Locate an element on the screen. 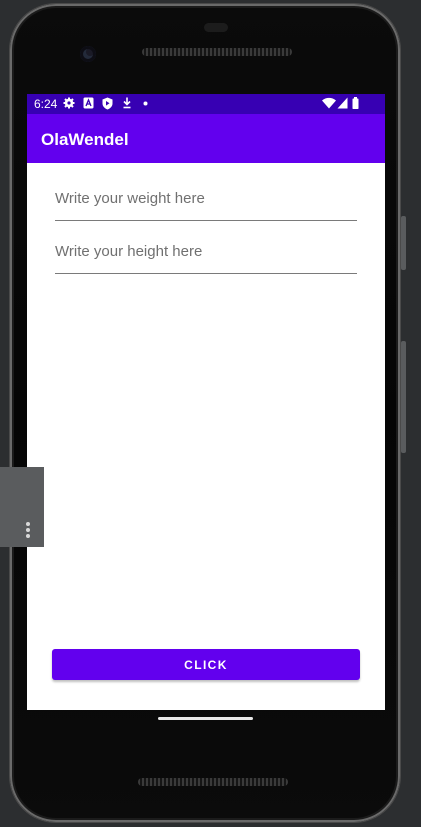 The image size is (421, 827). status-time: 6:24 is located at coordinates (46, 104).